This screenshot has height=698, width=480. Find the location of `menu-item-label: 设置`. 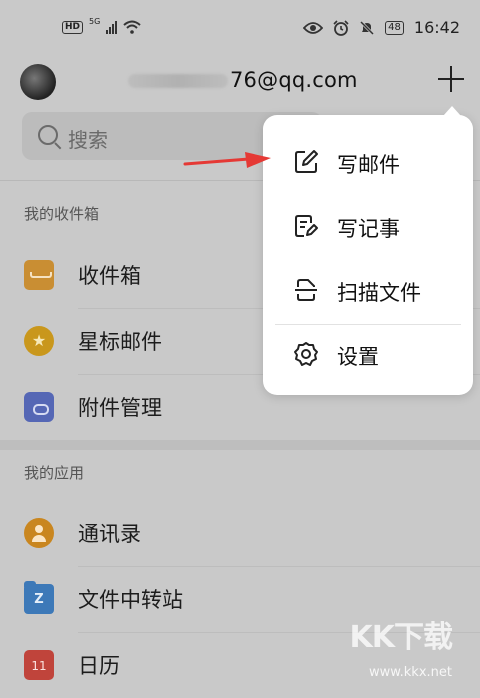

menu-item-label: 设置 is located at coordinates (358, 357).